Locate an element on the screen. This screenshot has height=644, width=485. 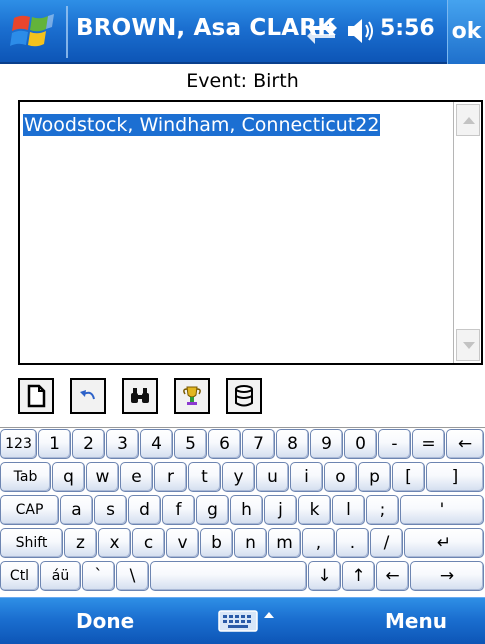
scroll-down-arrow-icon is located at coordinates (469, 345).